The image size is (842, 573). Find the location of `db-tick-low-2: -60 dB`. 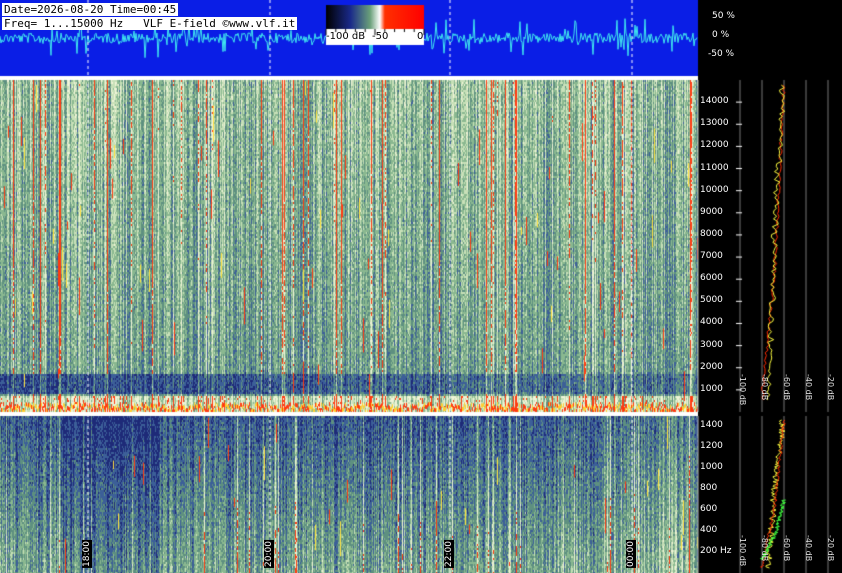

db-tick-low-2: -60 dB is located at coordinates (786, 548).